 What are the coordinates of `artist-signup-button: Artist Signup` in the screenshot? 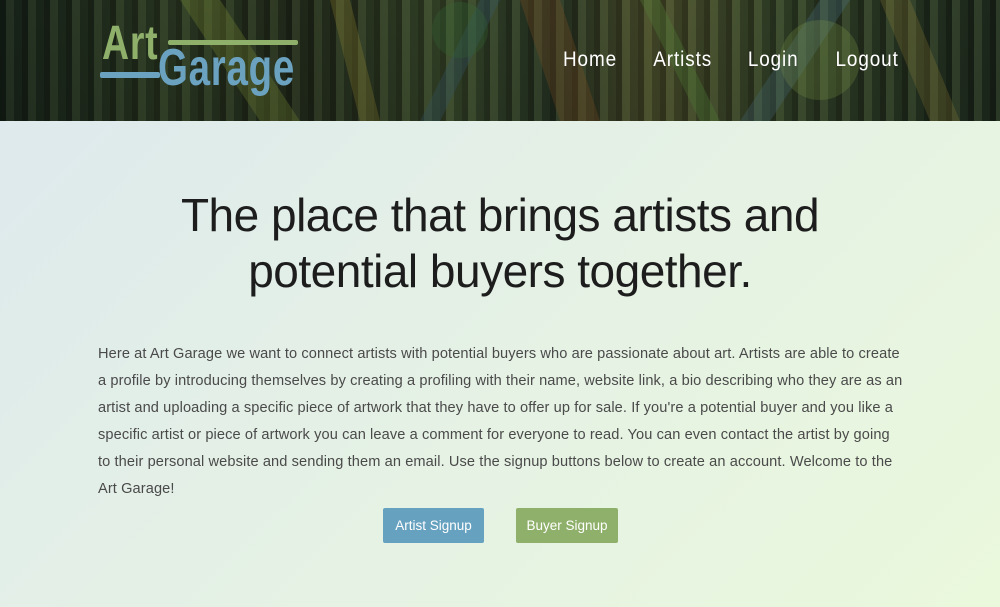 It's located at (433, 525).